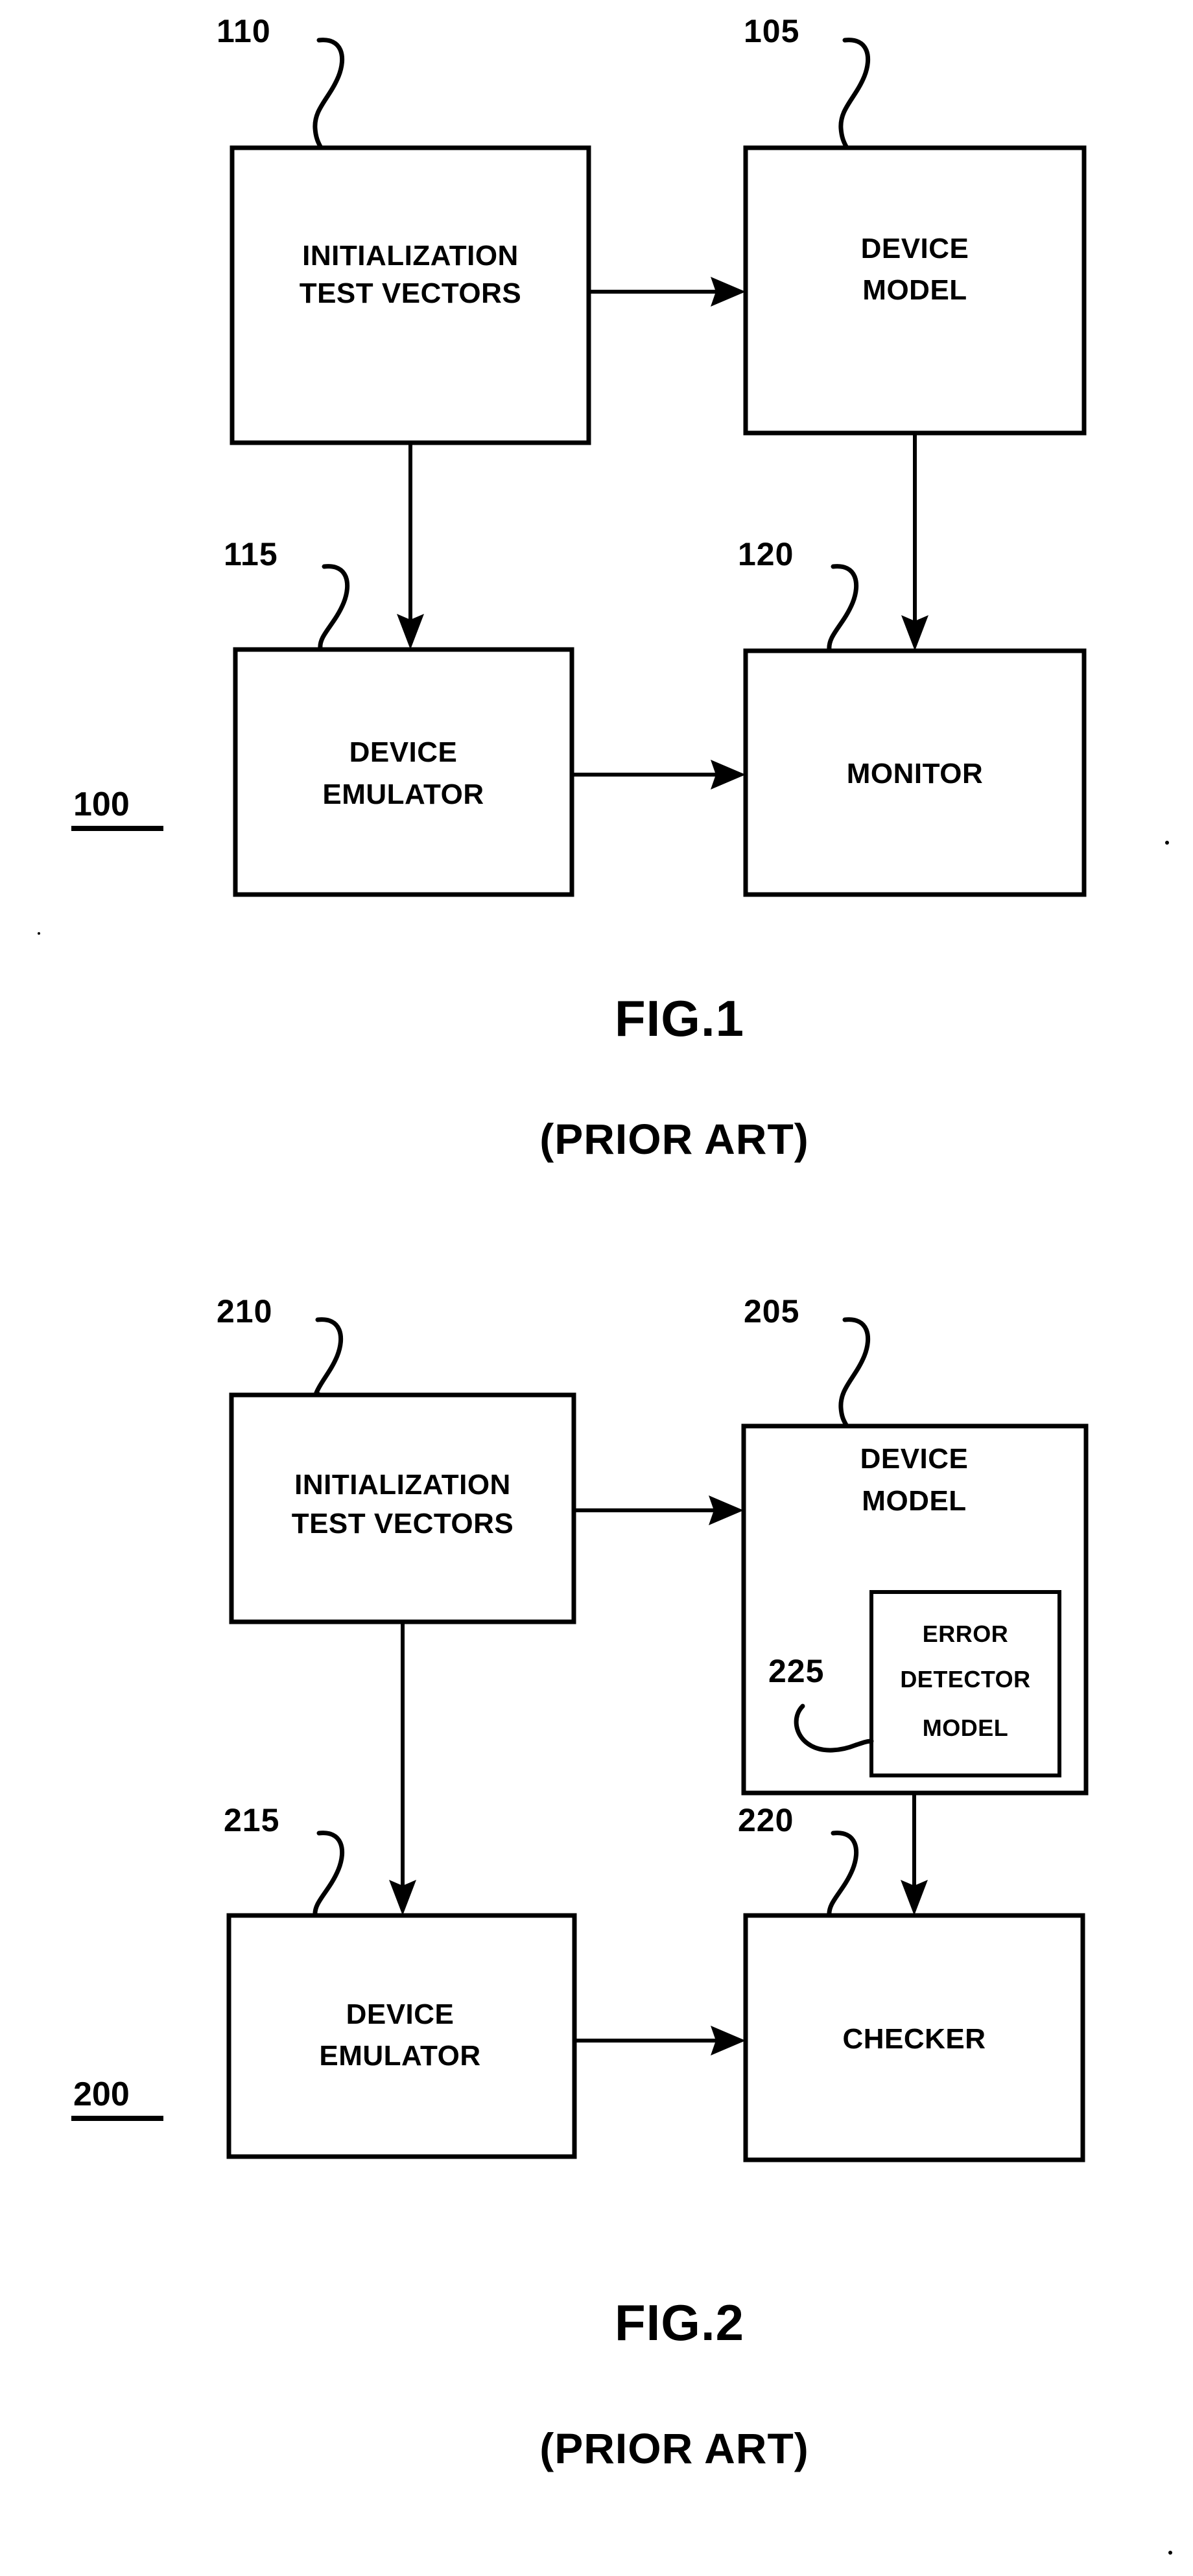 The width and height of the screenshot is (1193, 2576). What do you see at coordinates (674, 2448) in the screenshot?
I see `figure-2-subcaption: (PRIOR ART)` at bounding box center [674, 2448].